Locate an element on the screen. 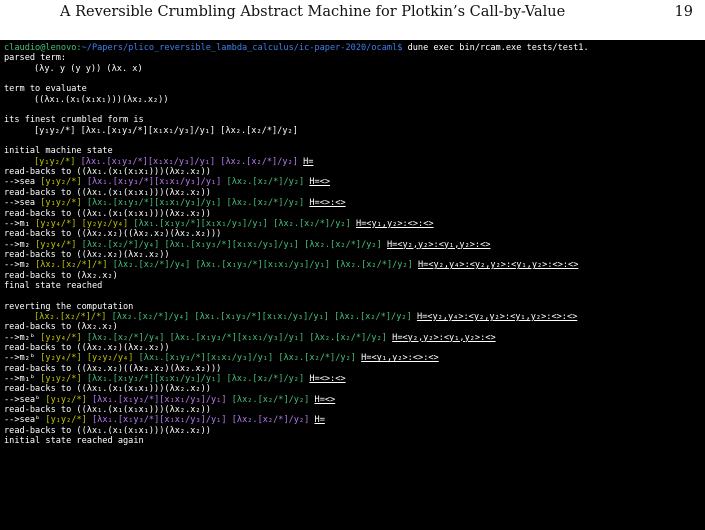 Image resolution: width=705 pixels, height=530 pixels. parsed-label: parsed term: is located at coordinates (35, 58).